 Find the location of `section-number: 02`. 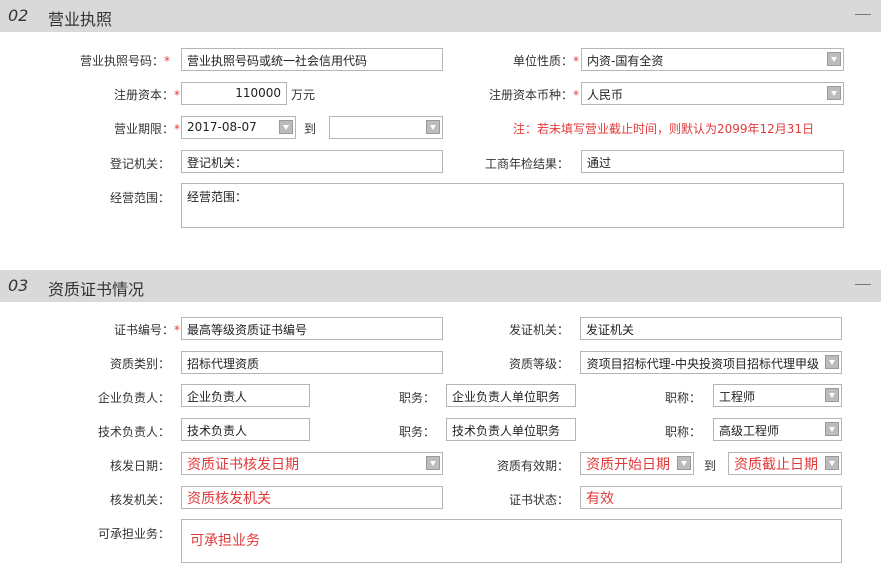

section-number: 02 is located at coordinates (18, 15).